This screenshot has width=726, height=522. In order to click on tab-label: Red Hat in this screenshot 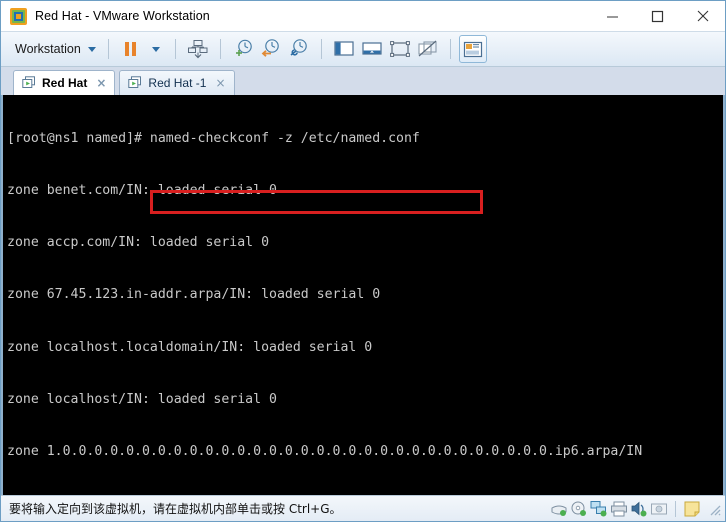, I will do `click(65, 83)`.